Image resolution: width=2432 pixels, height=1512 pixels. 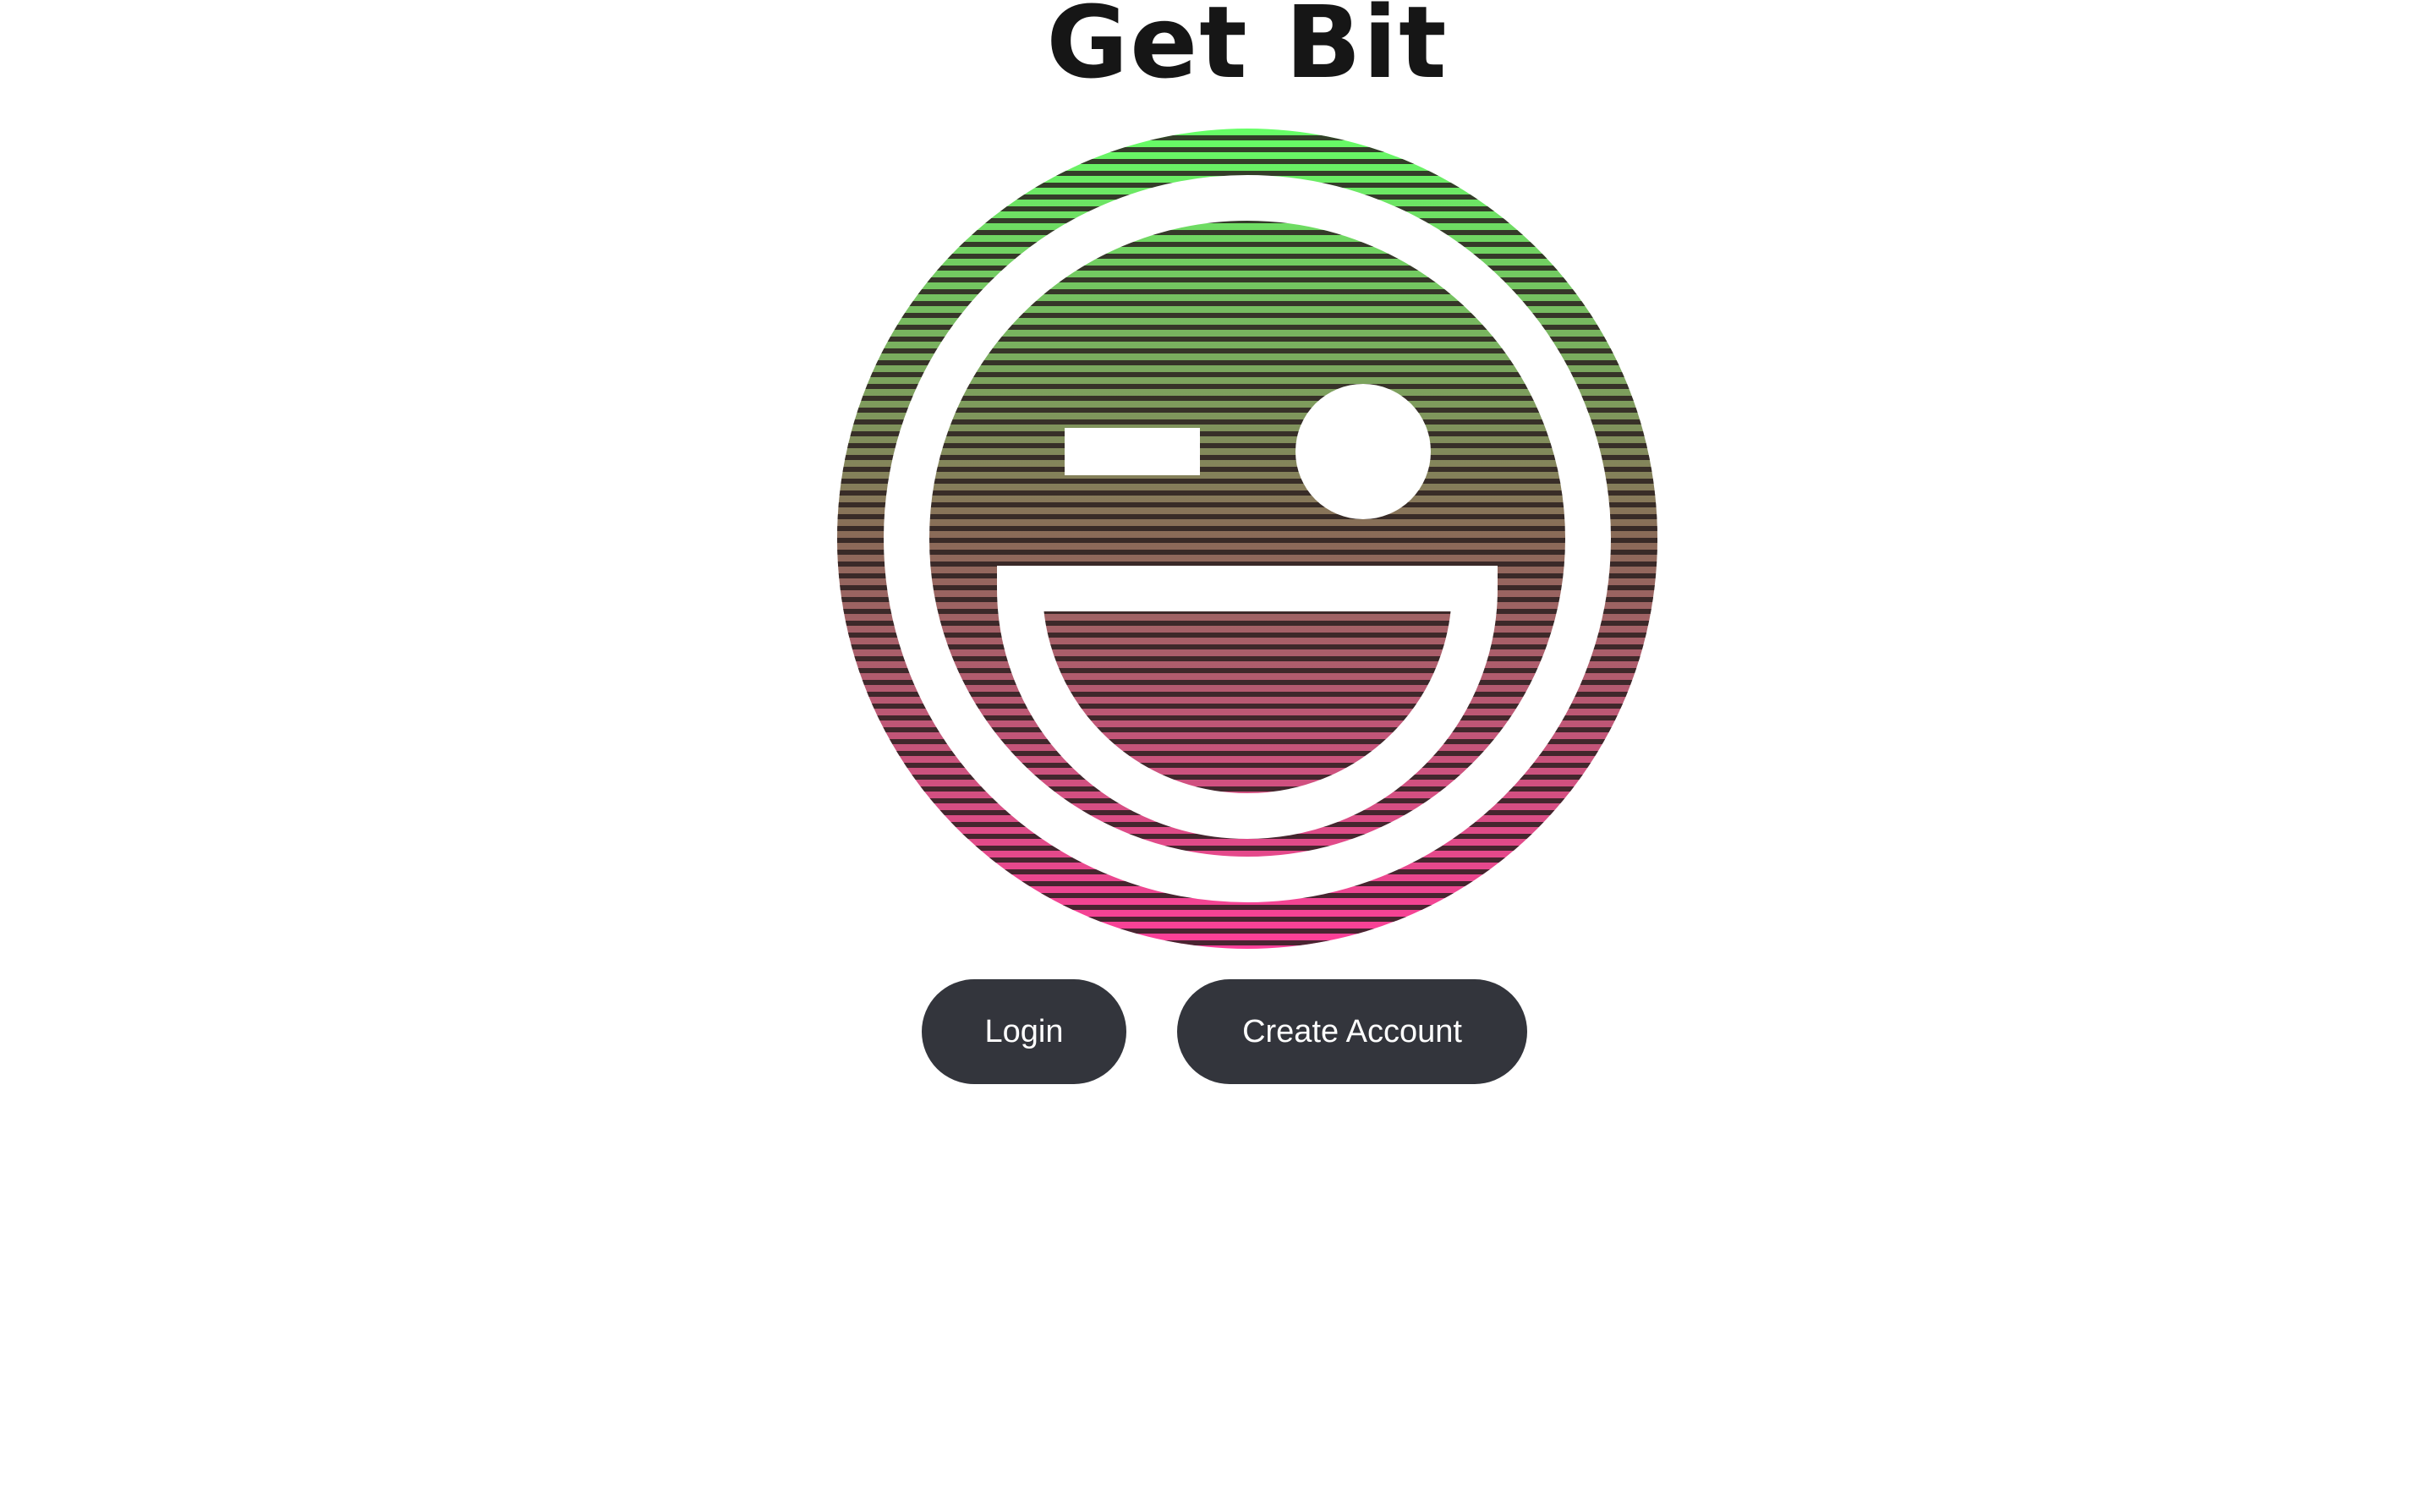 I want to click on page-title: Get Bit, so click(x=1248, y=50).